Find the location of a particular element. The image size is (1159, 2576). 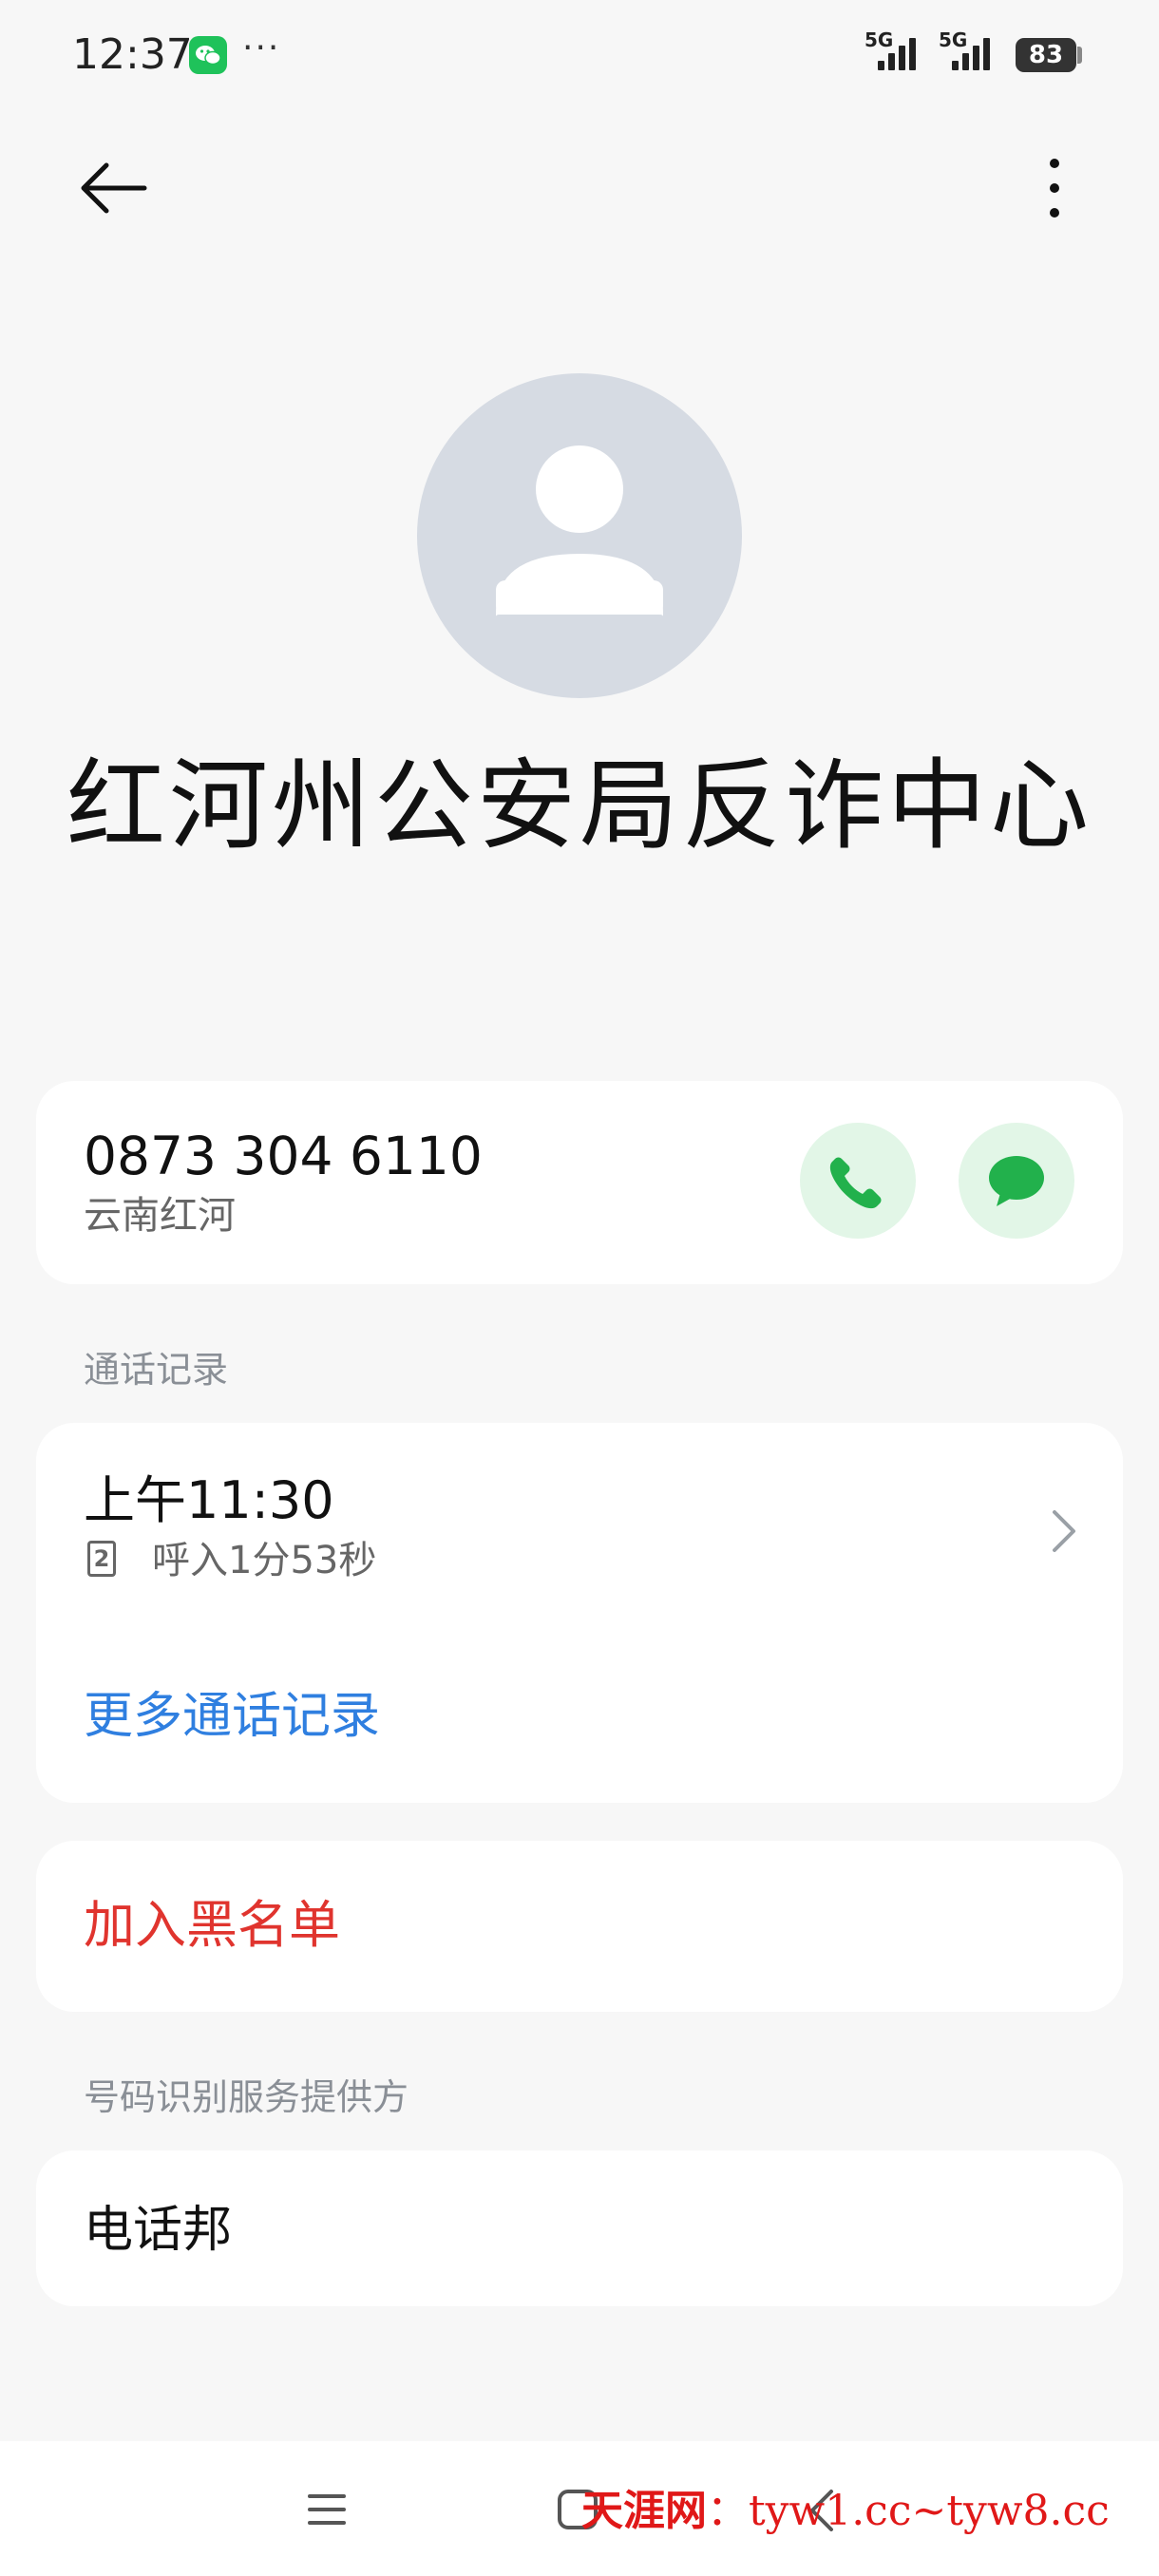

call-detail: 呼入1分53秒 is located at coordinates (264, 1560).